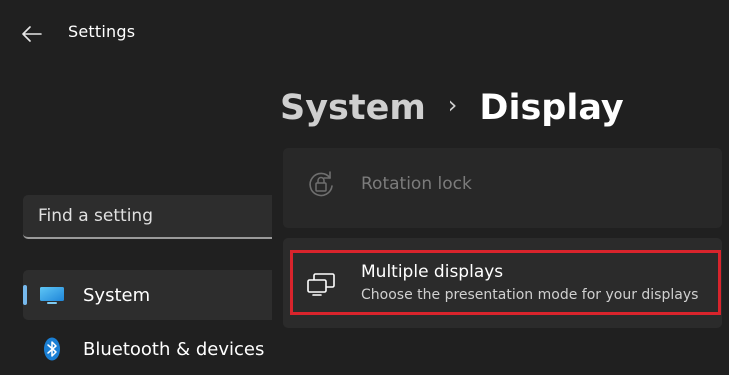  I want to click on rotation-lock-title: Rotation lock, so click(416, 184).